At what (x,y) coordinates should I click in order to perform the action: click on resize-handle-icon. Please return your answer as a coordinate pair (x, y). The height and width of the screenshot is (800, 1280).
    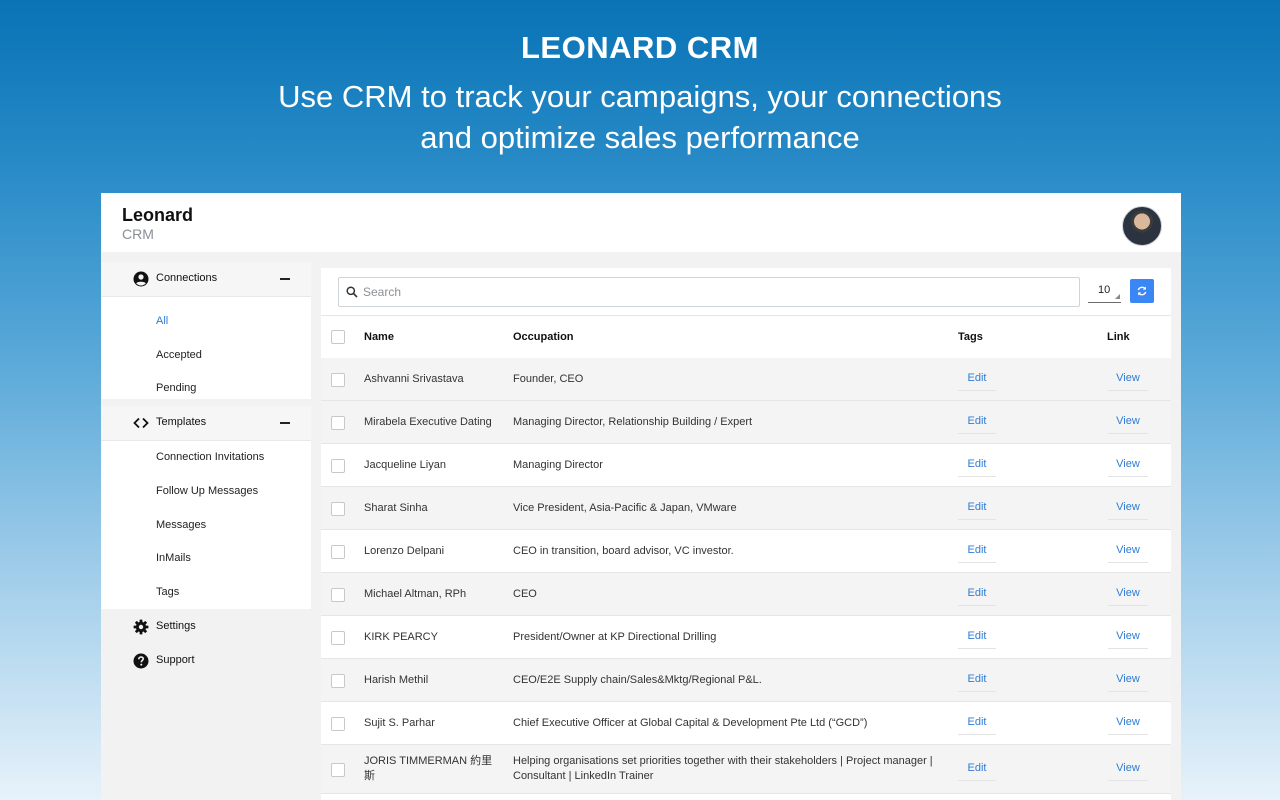
    Looking at the image, I should click on (1117, 296).